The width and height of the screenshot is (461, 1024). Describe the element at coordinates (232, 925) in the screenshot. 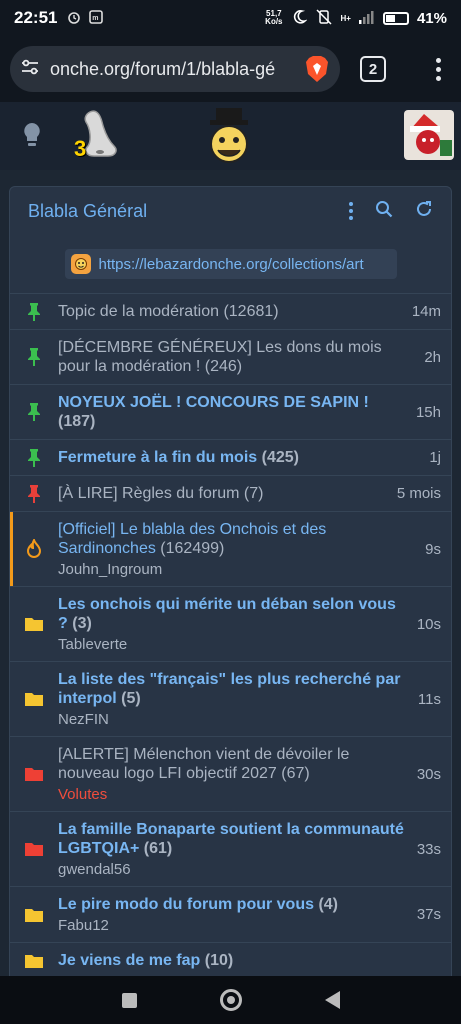

I see `topic-author: Fabu12` at that location.